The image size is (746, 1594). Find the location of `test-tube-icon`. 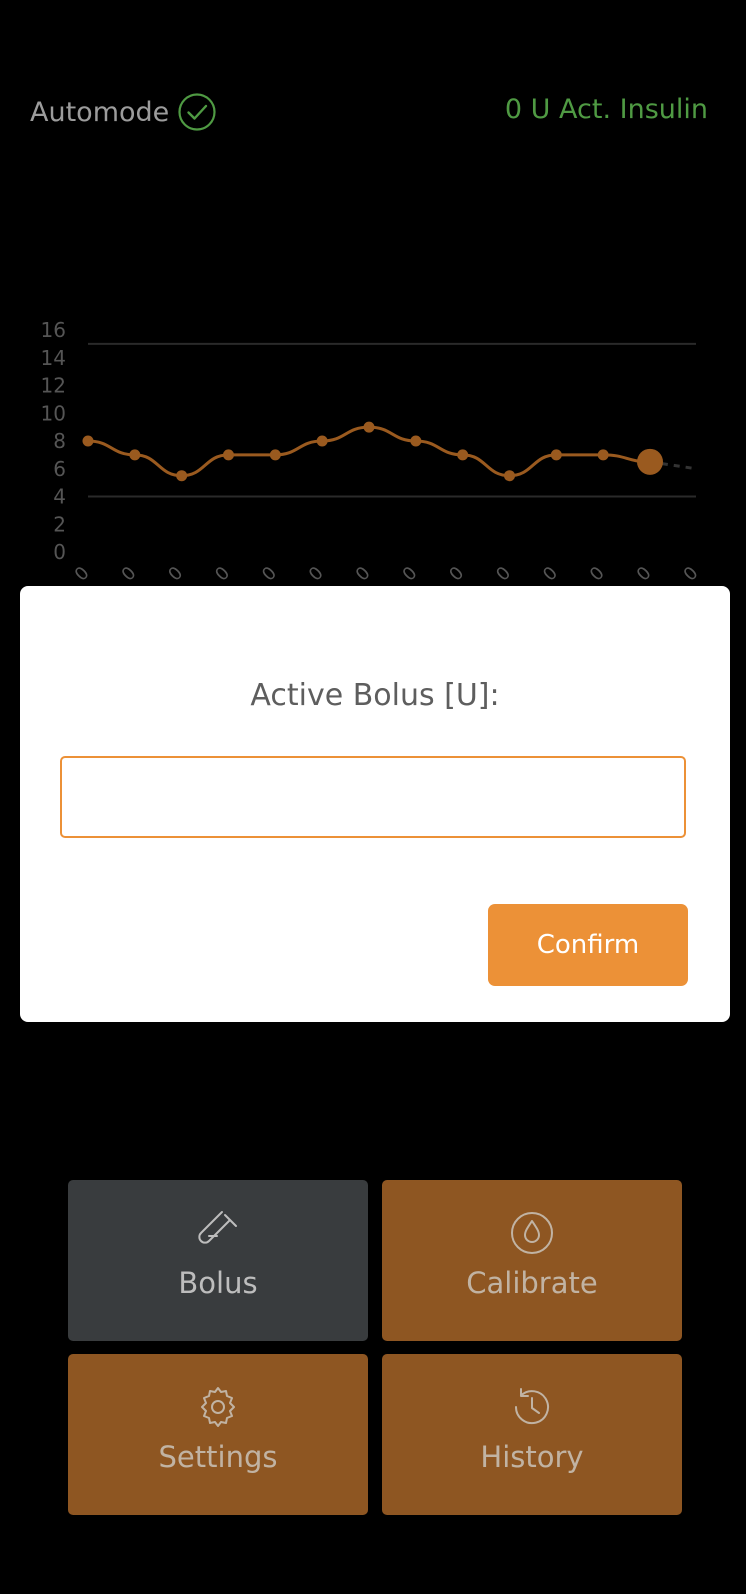

test-tube-icon is located at coordinates (217, 1227).